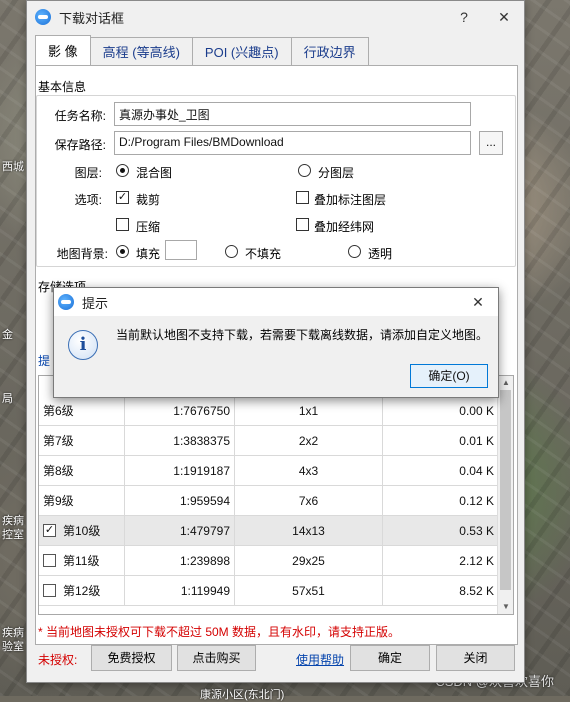 The height and width of the screenshot is (702, 570). Describe the element at coordinates (180, 440) in the screenshot. I see `scale-cell: 1:3838375` at that location.